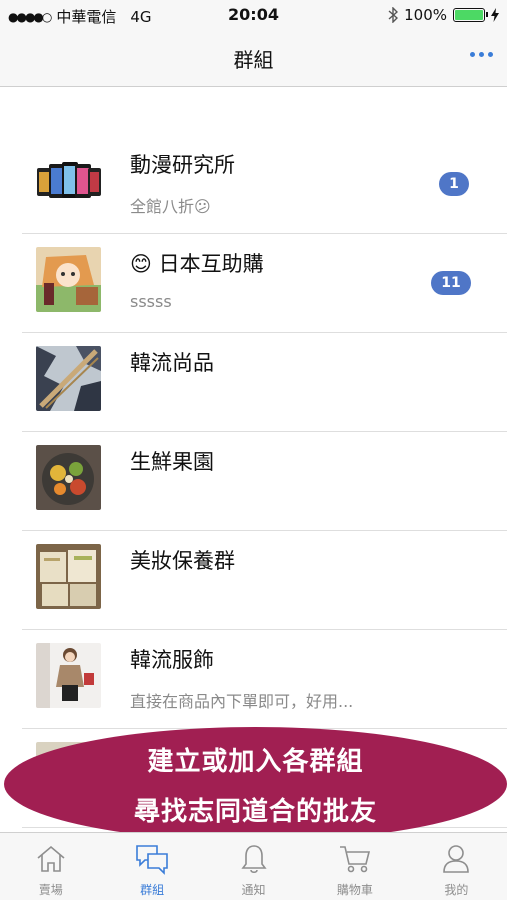  Describe the element at coordinates (264, 382) in the screenshot. I see `group-item: 韓流尚品` at that location.